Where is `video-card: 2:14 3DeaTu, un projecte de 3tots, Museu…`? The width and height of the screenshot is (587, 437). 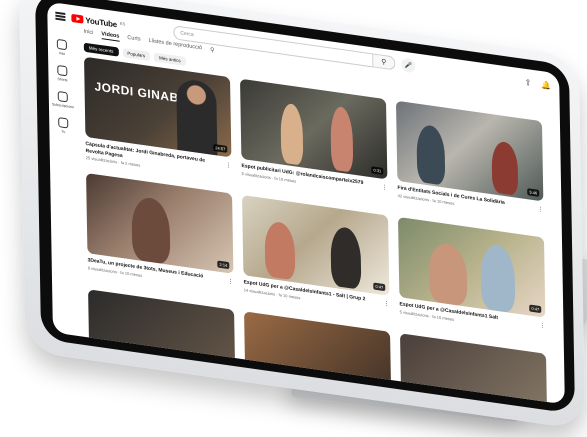 video-card: 2:14 3DeaTu, un projecte de 3tots, Museu… is located at coordinates (160, 231).